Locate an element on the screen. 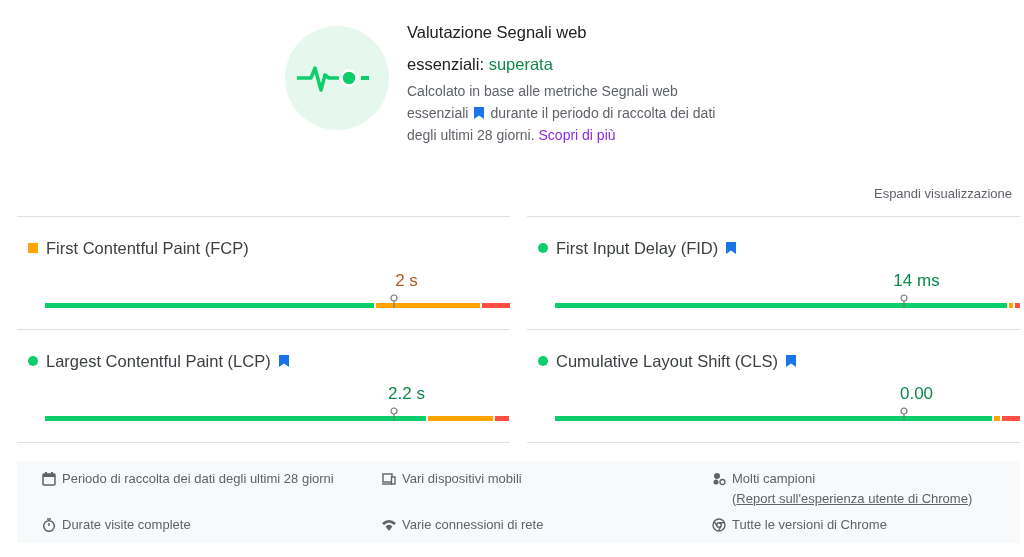  timer-icon is located at coordinates (49, 525).